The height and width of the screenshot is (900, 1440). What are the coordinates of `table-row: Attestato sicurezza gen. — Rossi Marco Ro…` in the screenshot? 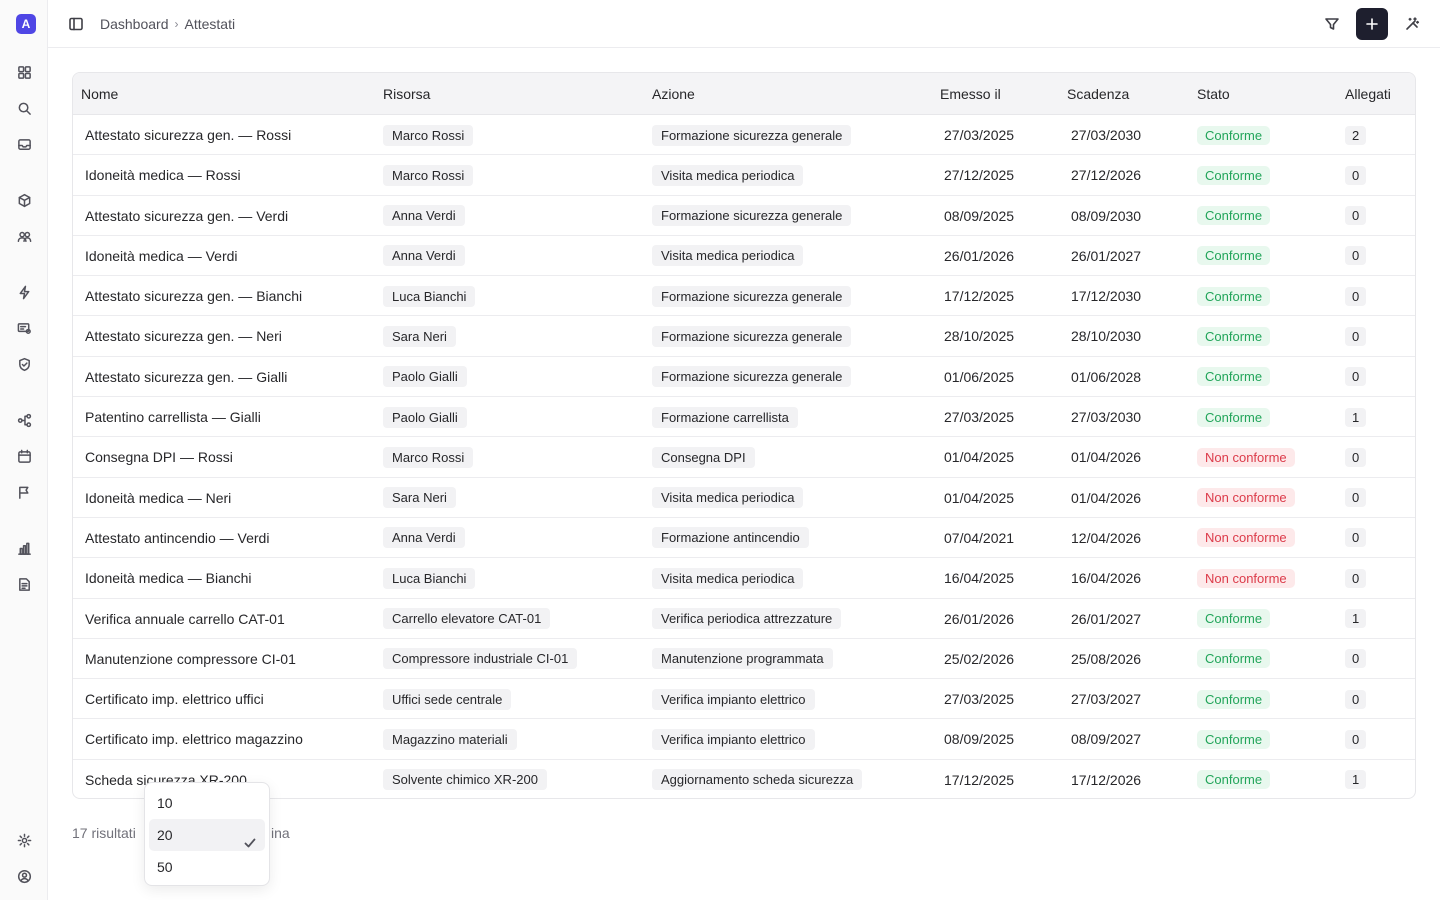 It's located at (744, 135).